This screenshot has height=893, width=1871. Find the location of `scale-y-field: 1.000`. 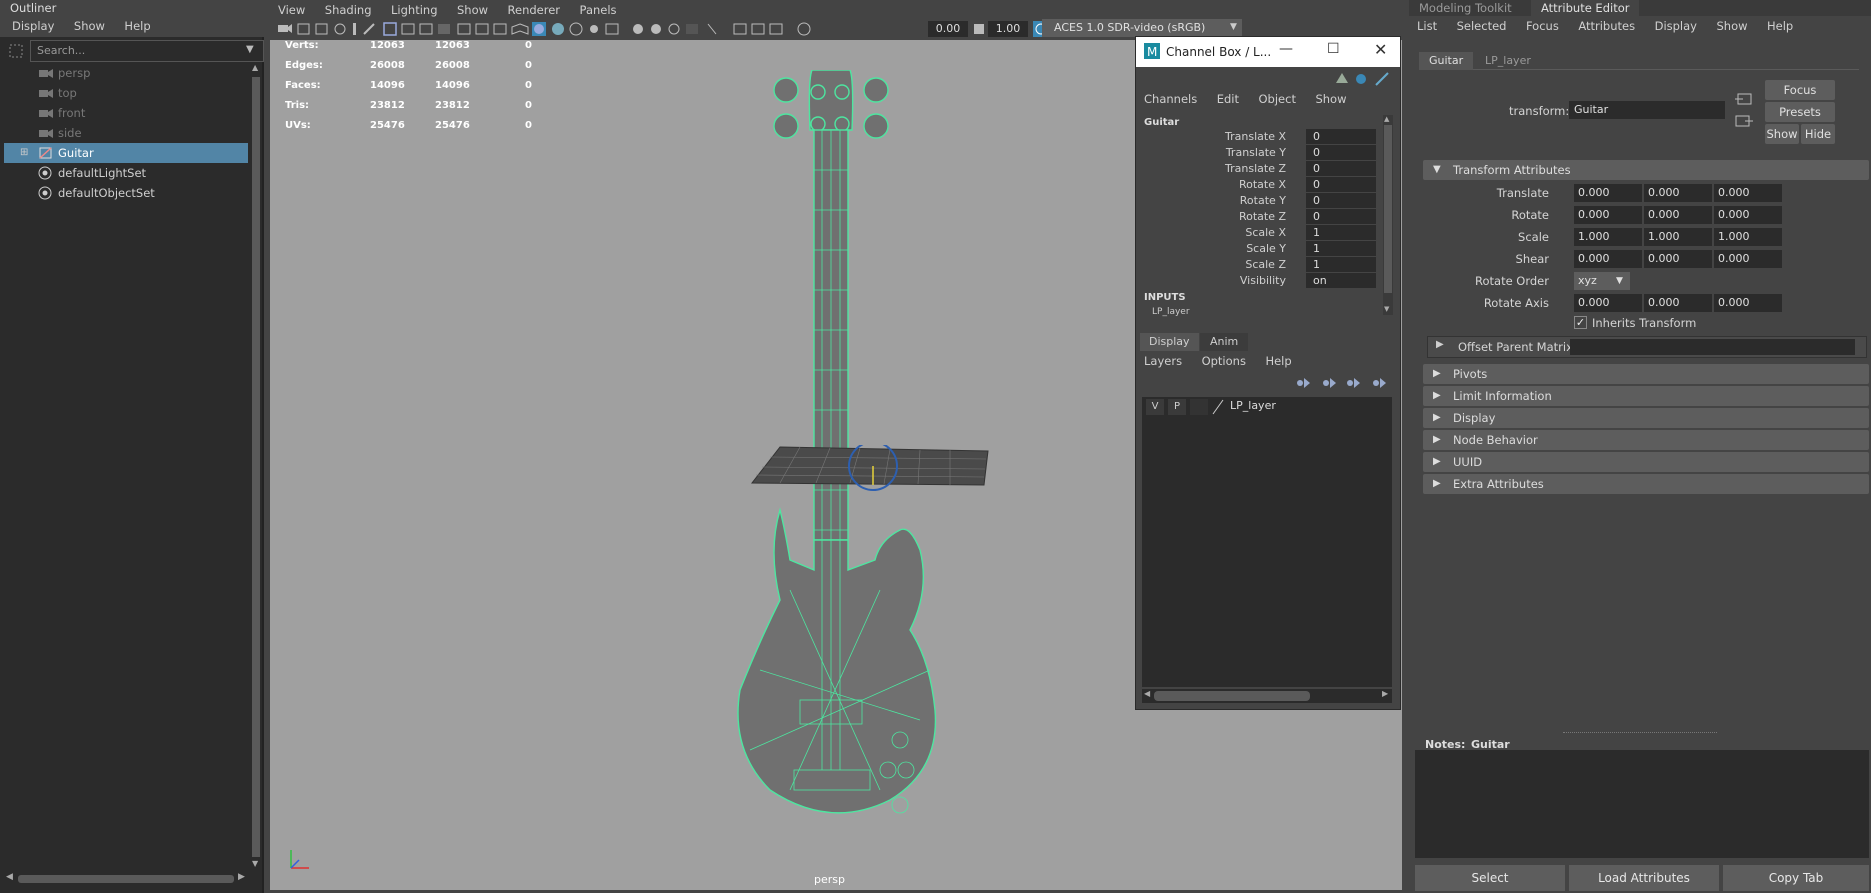

scale-y-field: 1.000 is located at coordinates (1678, 237).